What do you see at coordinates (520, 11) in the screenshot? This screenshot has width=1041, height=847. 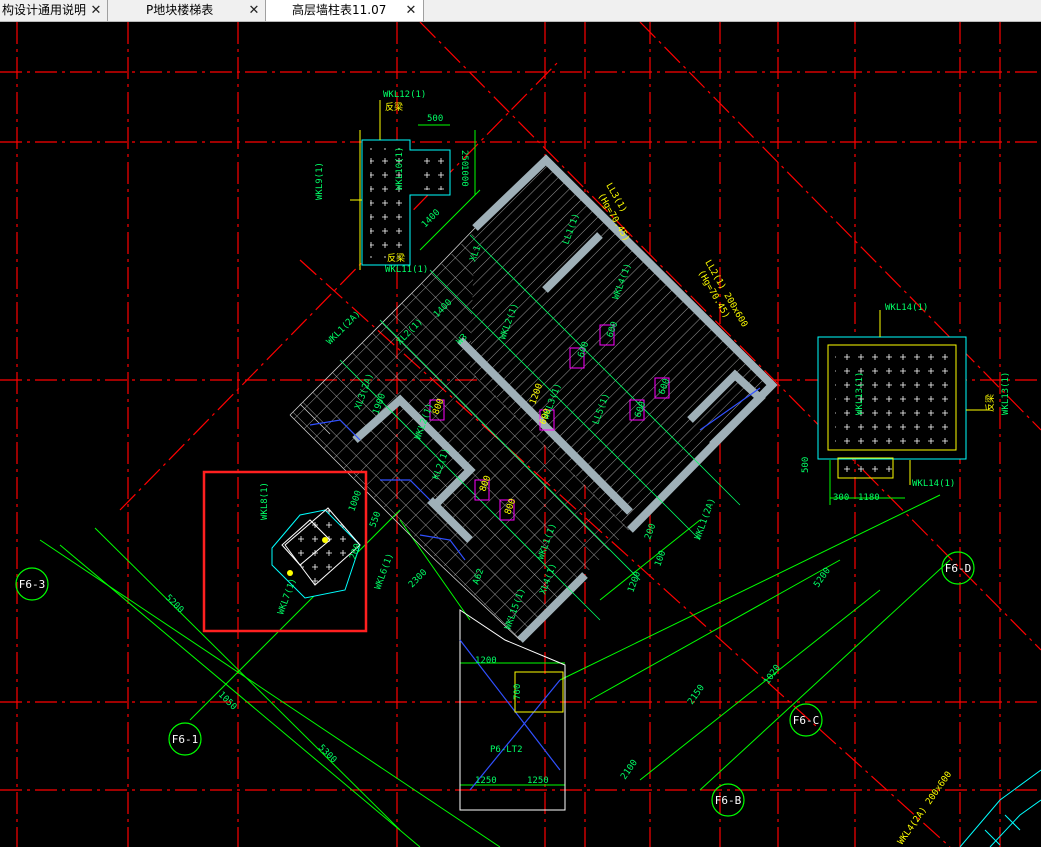 I see `tab-bar: 构设计通用说明 ✕ P地块楼梯表 ✕ 高层墙柱表11.07 ✕` at bounding box center [520, 11].